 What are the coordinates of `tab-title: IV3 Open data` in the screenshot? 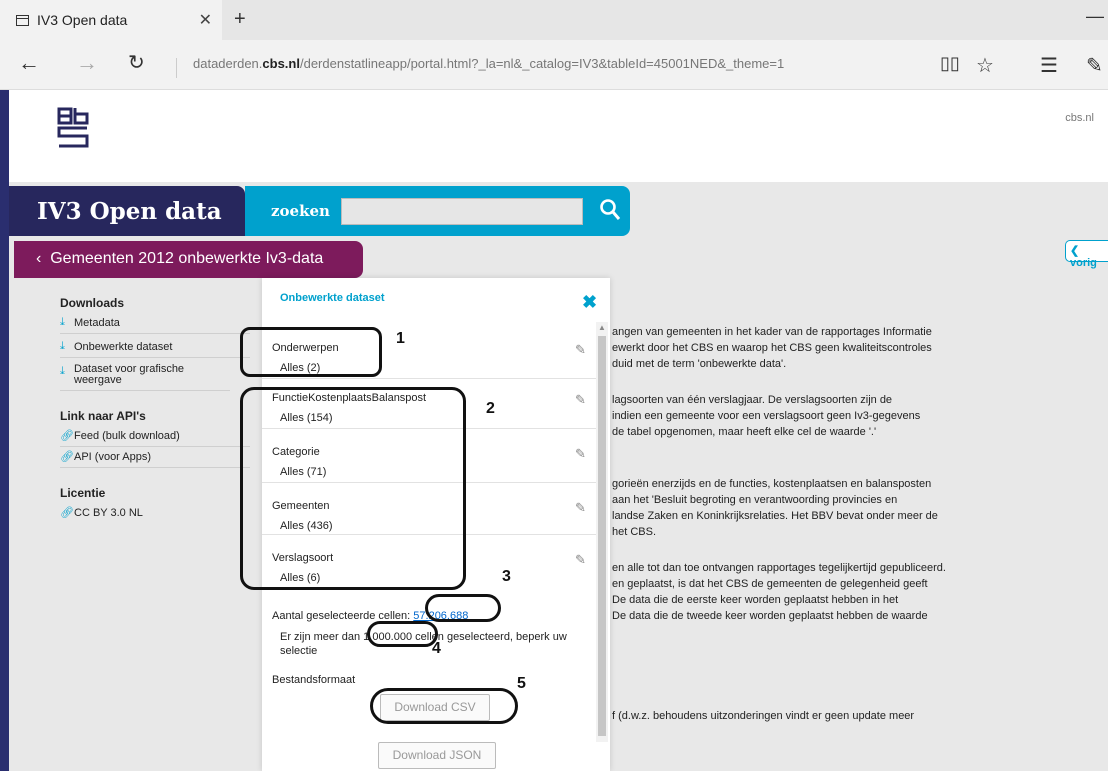 It's located at (82, 20).